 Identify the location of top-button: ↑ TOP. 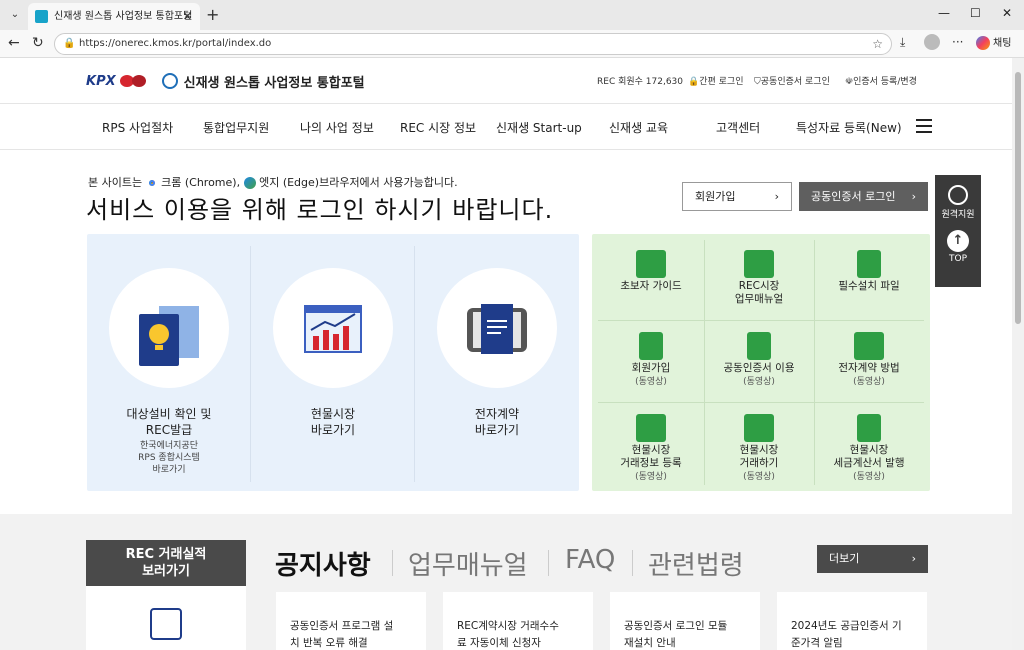
(958, 247).